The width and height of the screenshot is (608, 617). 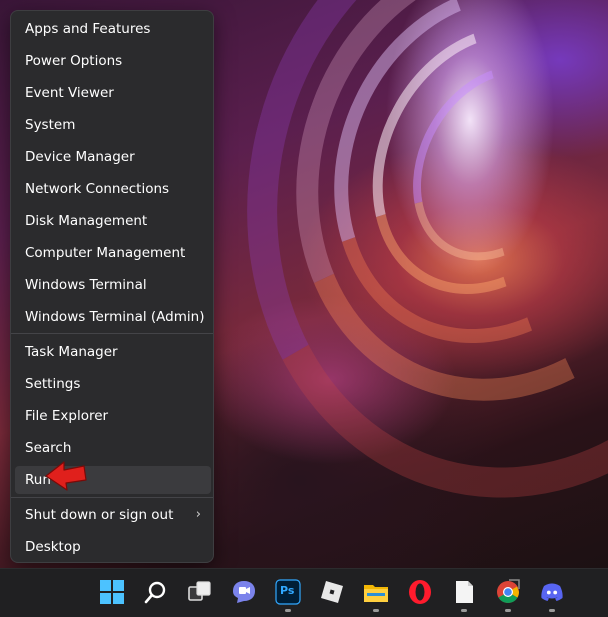 What do you see at coordinates (198, 514) in the screenshot?
I see `chevron-right-icon: ›` at bounding box center [198, 514].